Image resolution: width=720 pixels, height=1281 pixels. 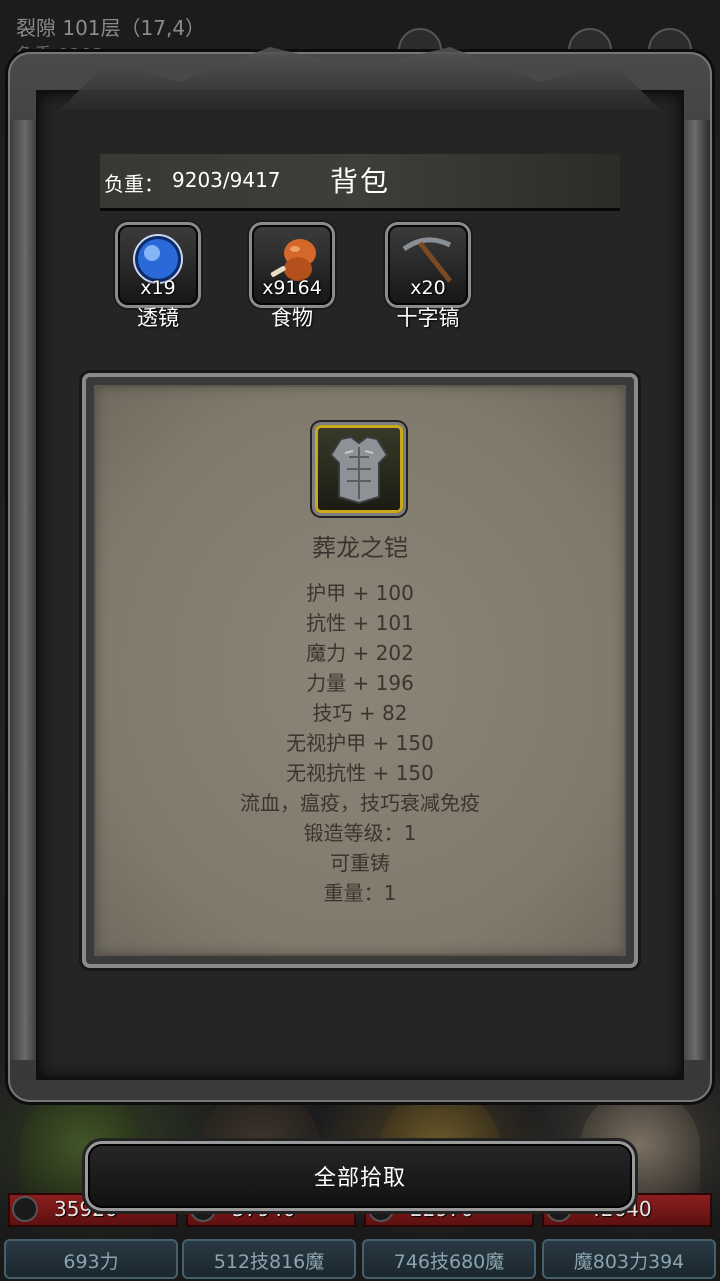 What do you see at coordinates (292, 318) in the screenshot?
I see `inventory-name-food: 食物` at bounding box center [292, 318].